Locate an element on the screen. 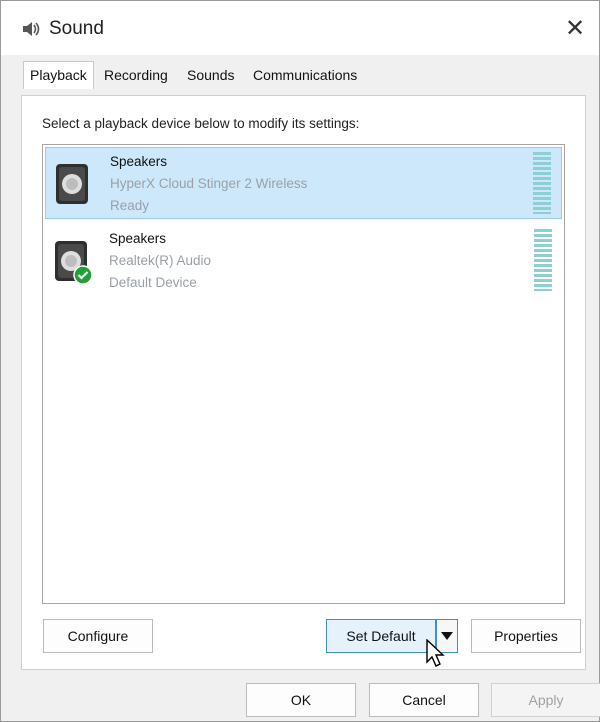 This screenshot has height=722, width=600. tab-strip: Playback Recording Sounds Communications is located at coordinates (300, 76).